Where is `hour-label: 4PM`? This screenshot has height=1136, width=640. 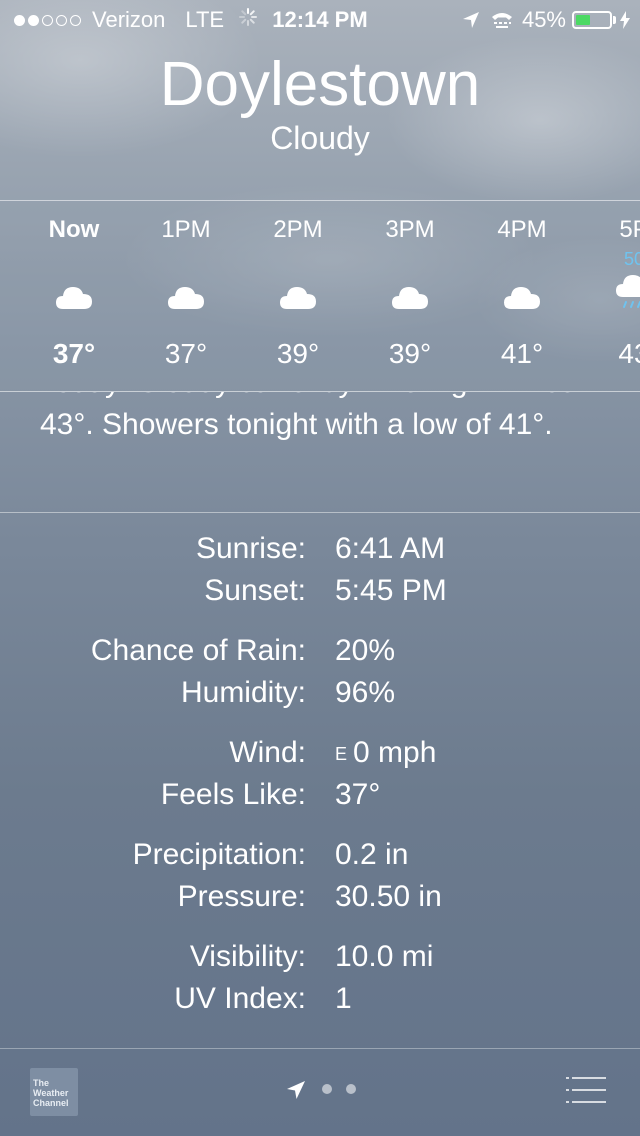
hour-label: 4PM is located at coordinates (522, 229).